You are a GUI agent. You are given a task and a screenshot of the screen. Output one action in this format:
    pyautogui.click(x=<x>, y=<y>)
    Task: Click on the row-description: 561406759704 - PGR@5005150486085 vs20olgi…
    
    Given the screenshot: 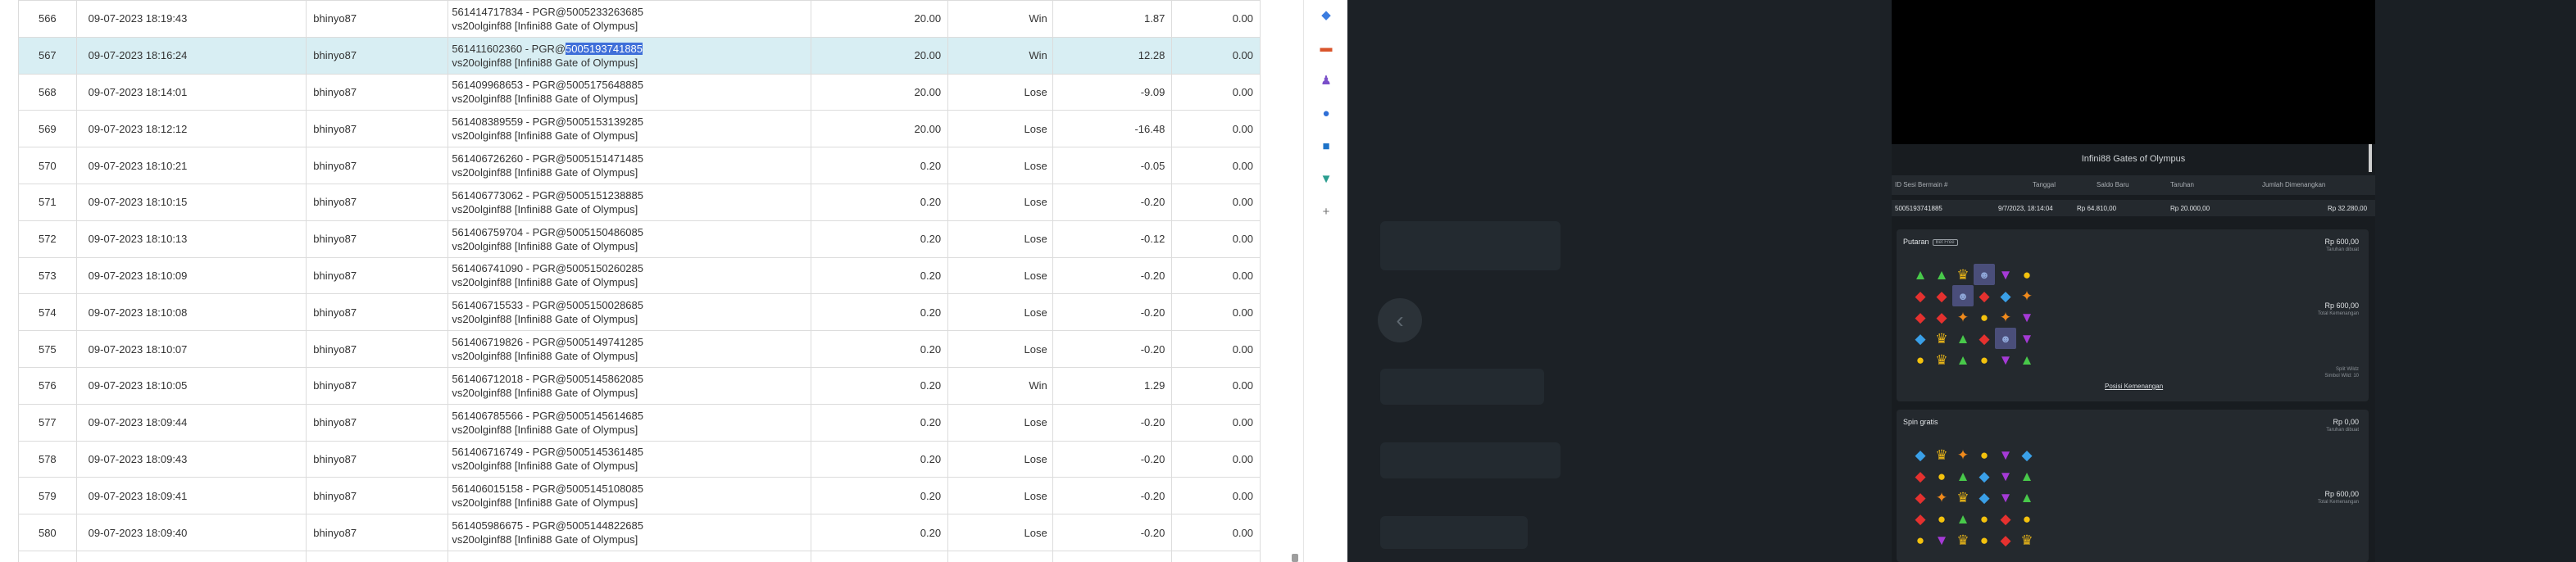 What is the action you would take?
    pyautogui.click(x=630, y=239)
    